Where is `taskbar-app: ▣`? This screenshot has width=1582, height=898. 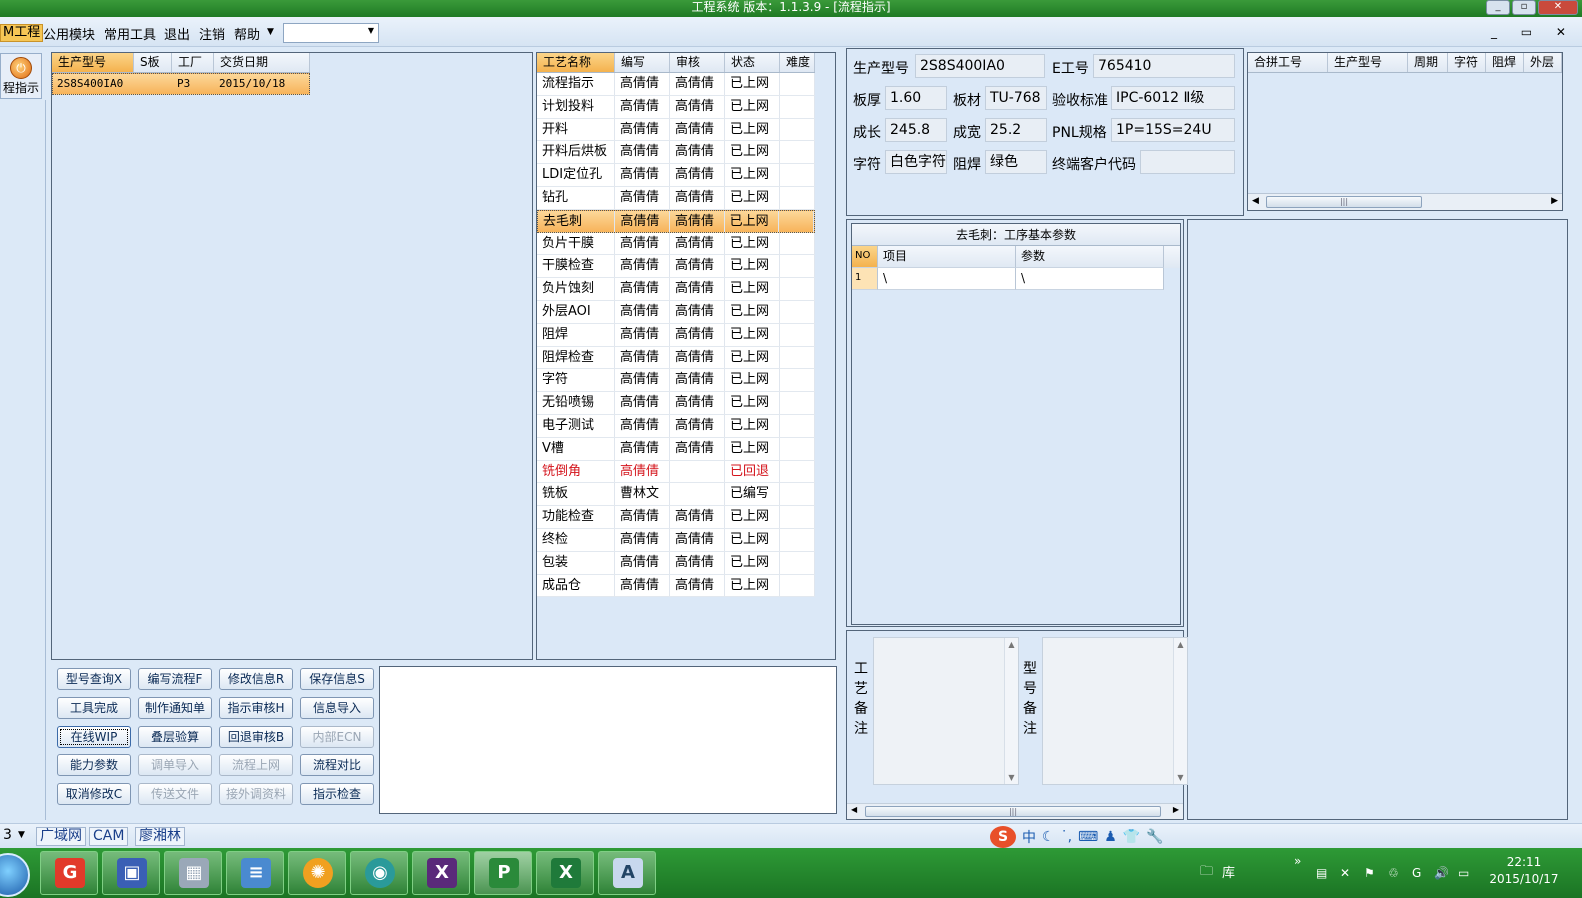 taskbar-app: ▣ is located at coordinates (131, 873).